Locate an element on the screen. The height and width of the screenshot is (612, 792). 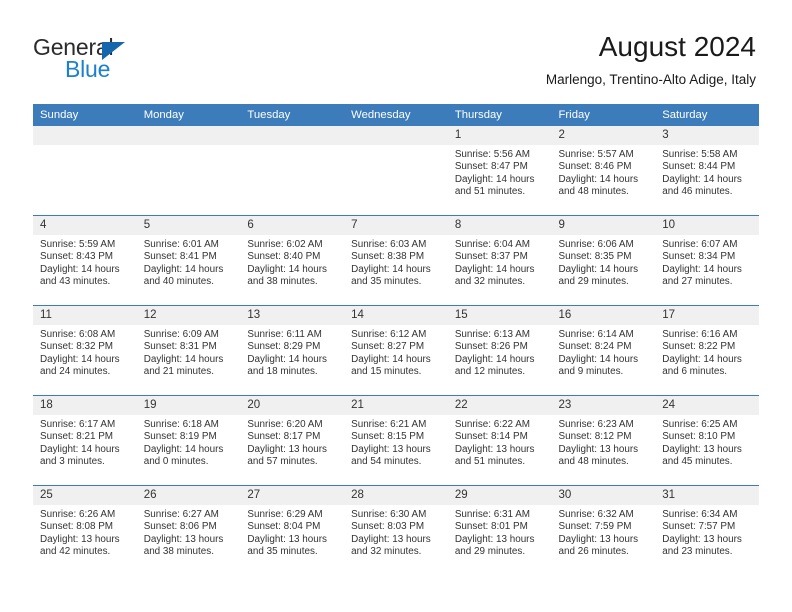
daylight-duration-line2: and 48 minutes. is located at coordinates (593, 191).